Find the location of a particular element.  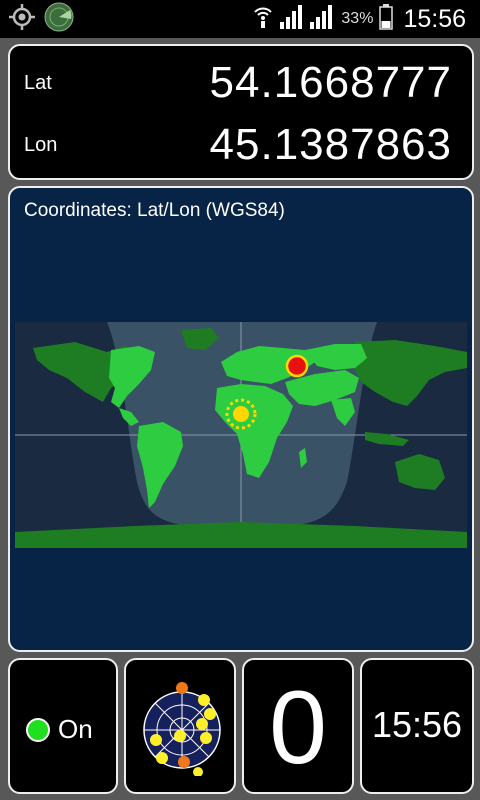

longitude-label: Lon is located at coordinates (41, 144).